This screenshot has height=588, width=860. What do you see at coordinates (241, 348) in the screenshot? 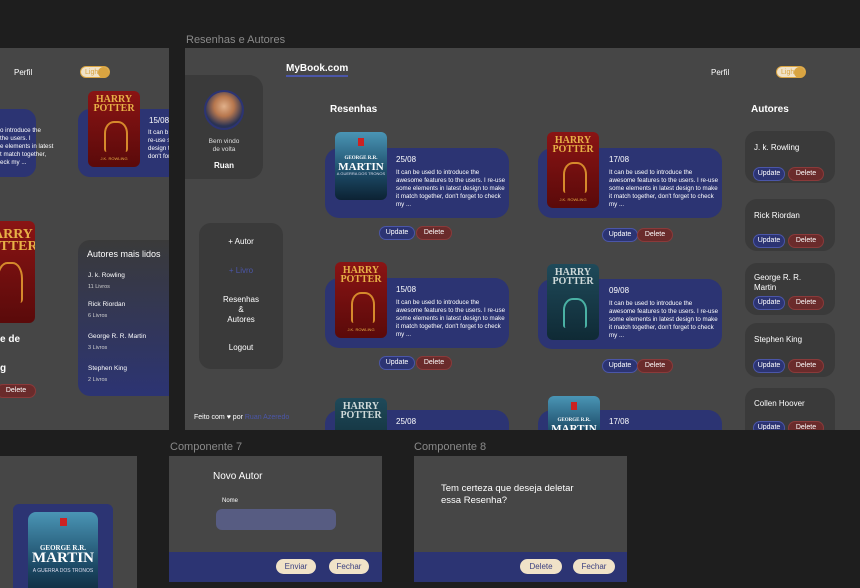
I see `nav-logout: Logout` at bounding box center [241, 348].